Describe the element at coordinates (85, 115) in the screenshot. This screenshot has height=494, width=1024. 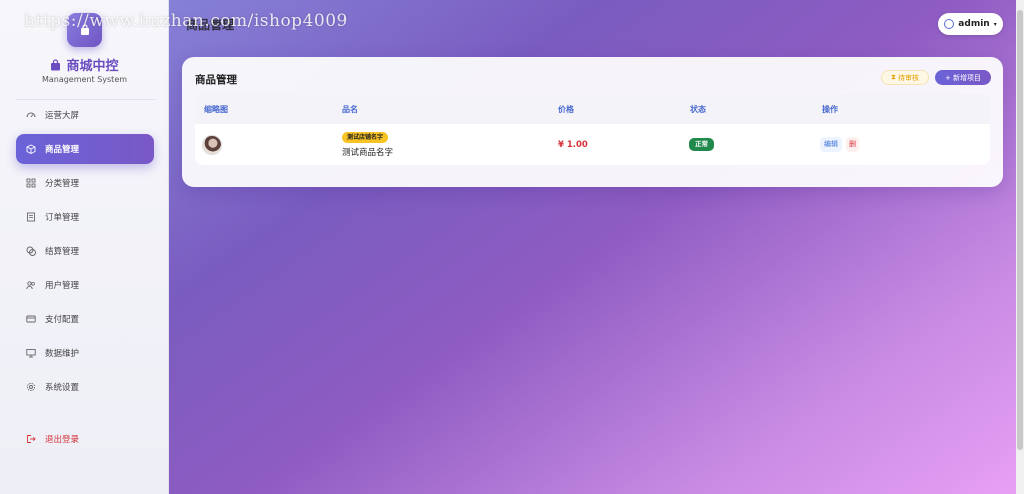
I see `sidebar-item-dashboard: 运营大屏` at that location.